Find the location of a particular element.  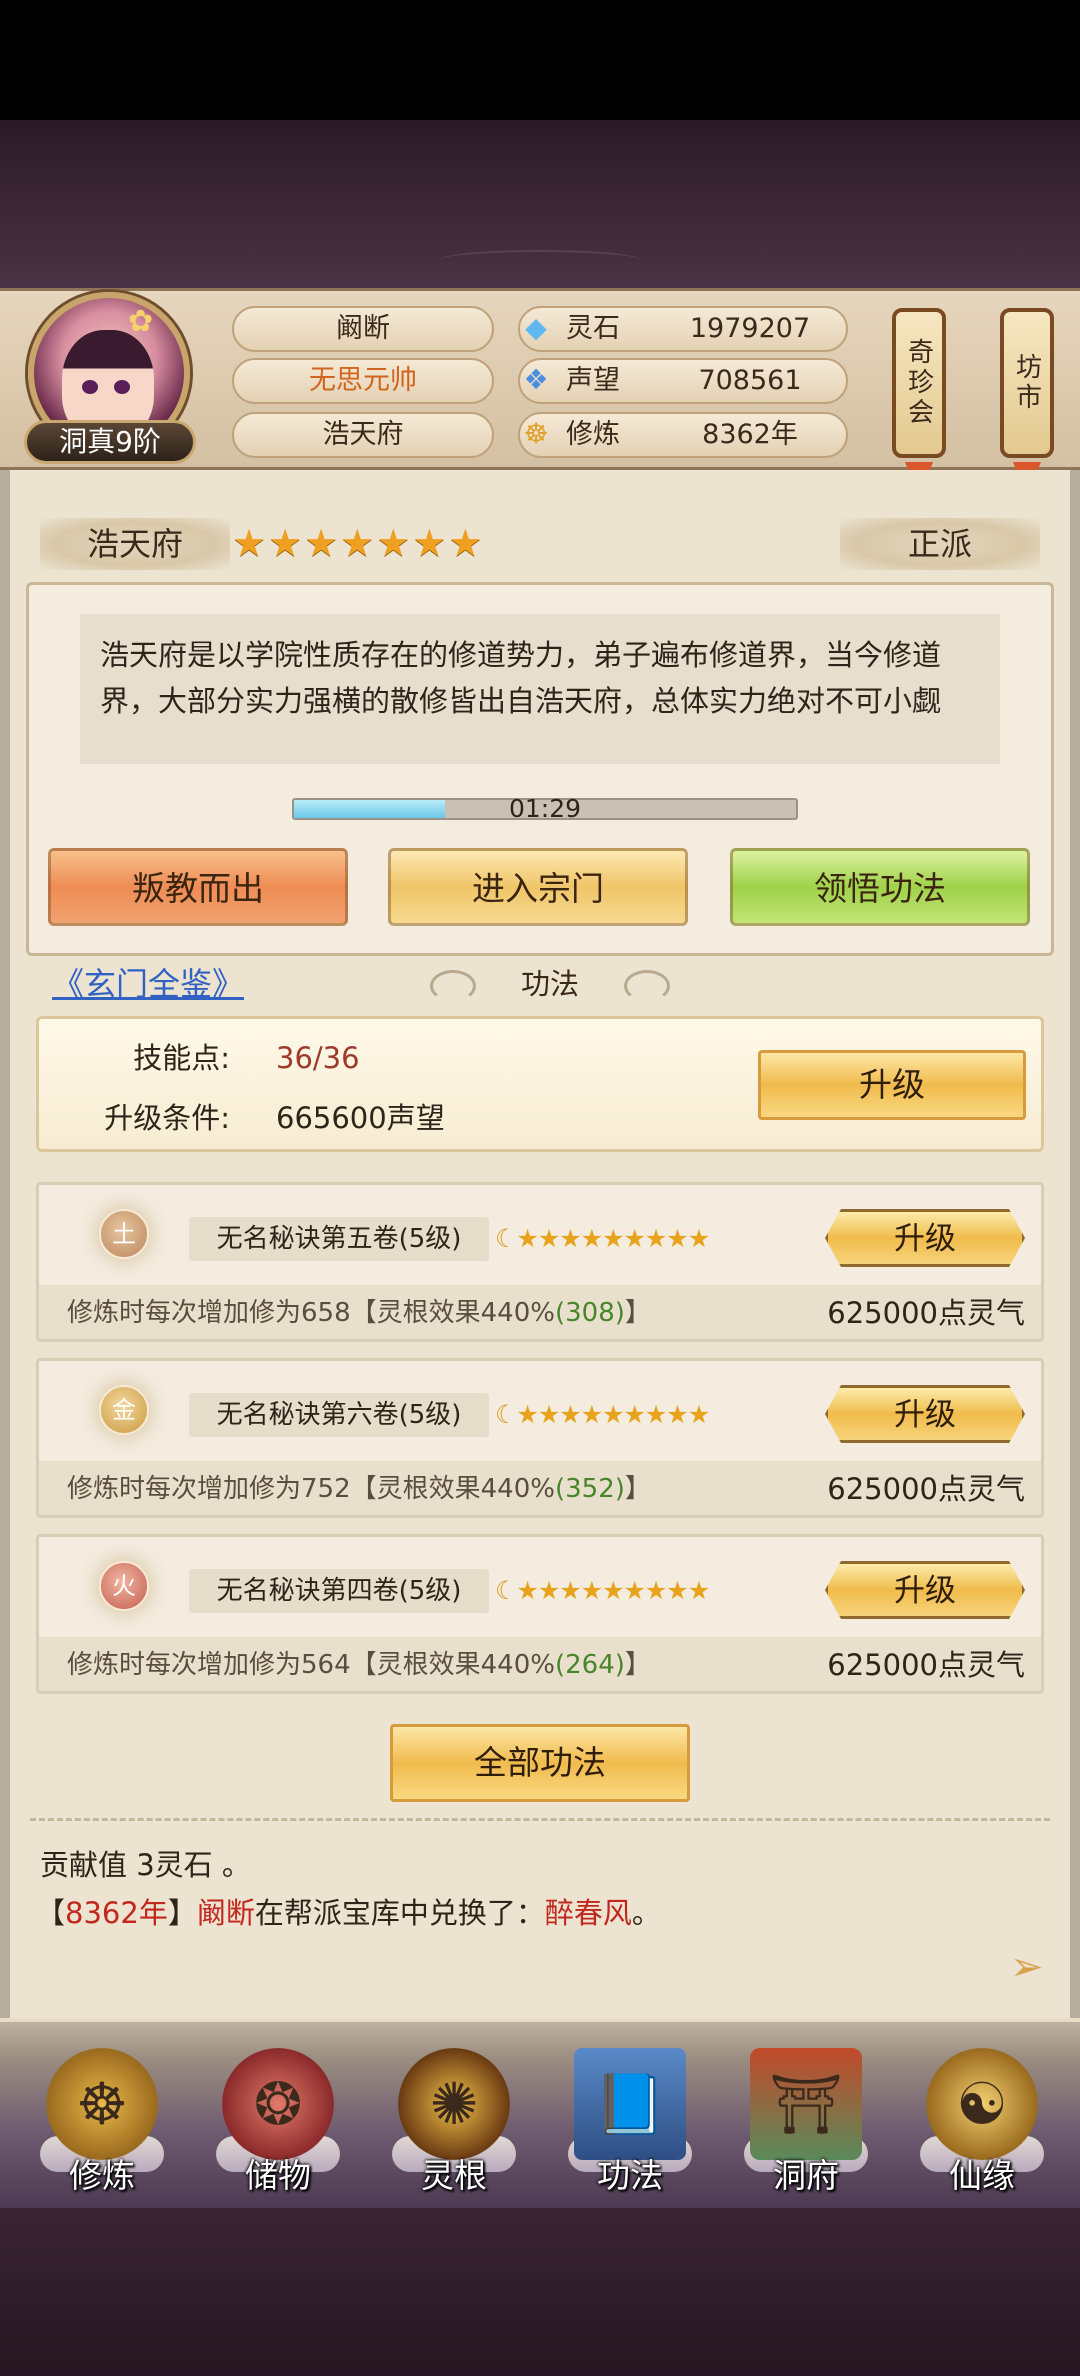

technique-effect: 修炼时每次增加修为752【灵根效果440%(352)】 is located at coordinates (359, 1489).